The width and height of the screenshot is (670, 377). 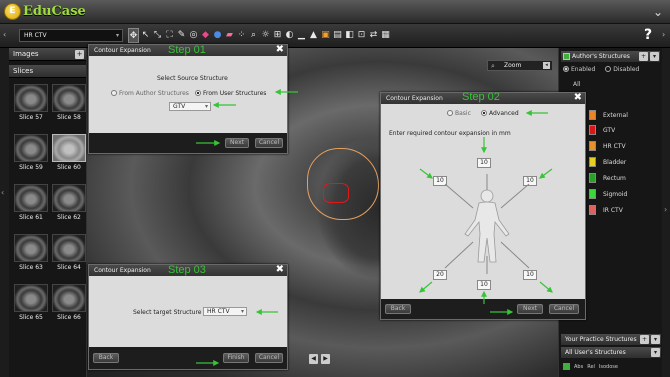 What do you see at coordinates (289, 35) in the screenshot?
I see `contrast-icon: ◐` at bounding box center [289, 35].